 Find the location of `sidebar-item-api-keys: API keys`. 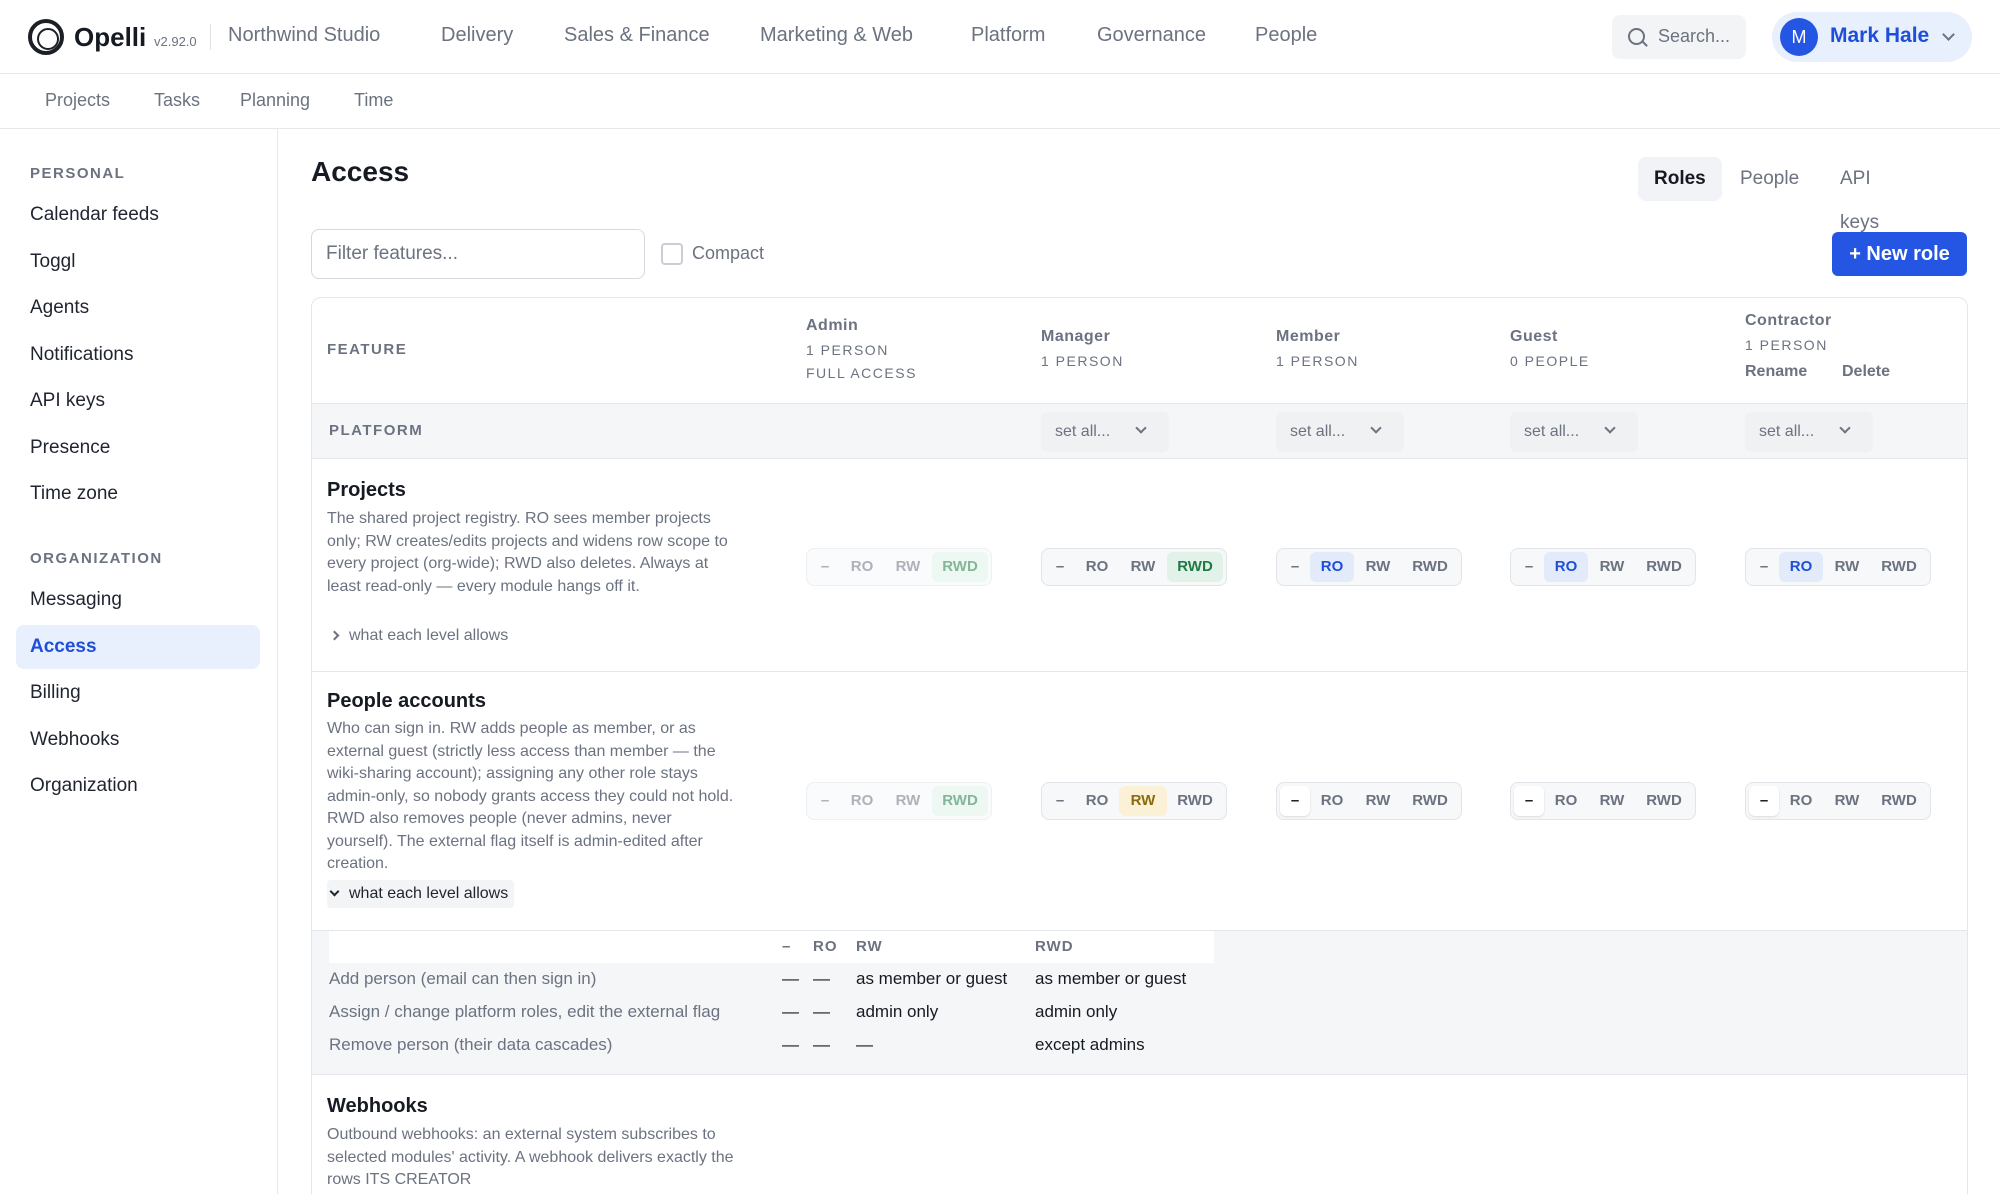

sidebar-item-api-keys: API keys is located at coordinates (138, 401).